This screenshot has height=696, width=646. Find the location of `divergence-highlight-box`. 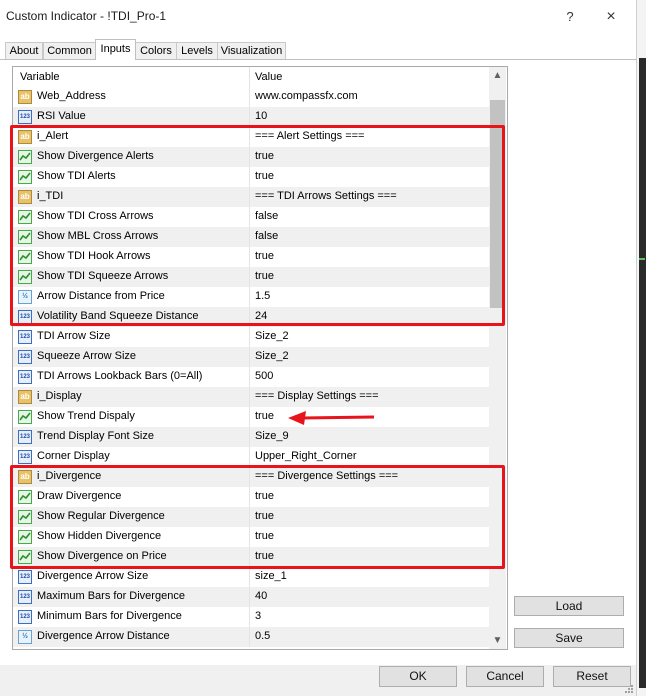

divergence-highlight-box is located at coordinates (257, 517).